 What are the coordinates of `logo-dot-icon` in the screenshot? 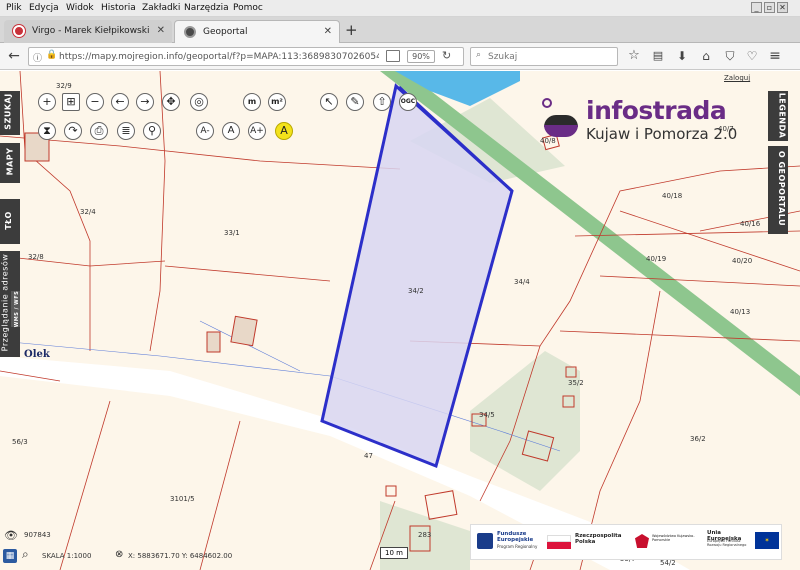 It's located at (547, 103).